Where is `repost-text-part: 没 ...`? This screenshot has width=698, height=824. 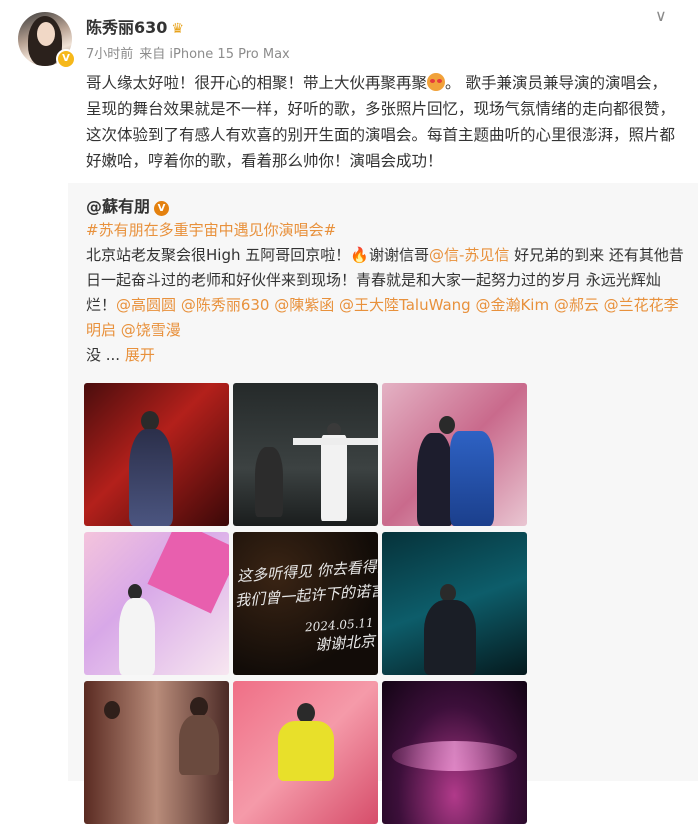
repost-text-part: 没 ... is located at coordinates (105, 355).